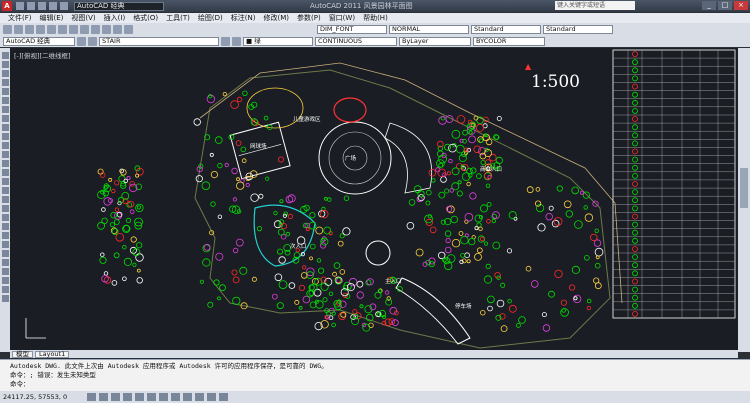  What do you see at coordinates (744, 188) in the screenshot?
I see `scroll-thumb` at bounding box center [744, 188].